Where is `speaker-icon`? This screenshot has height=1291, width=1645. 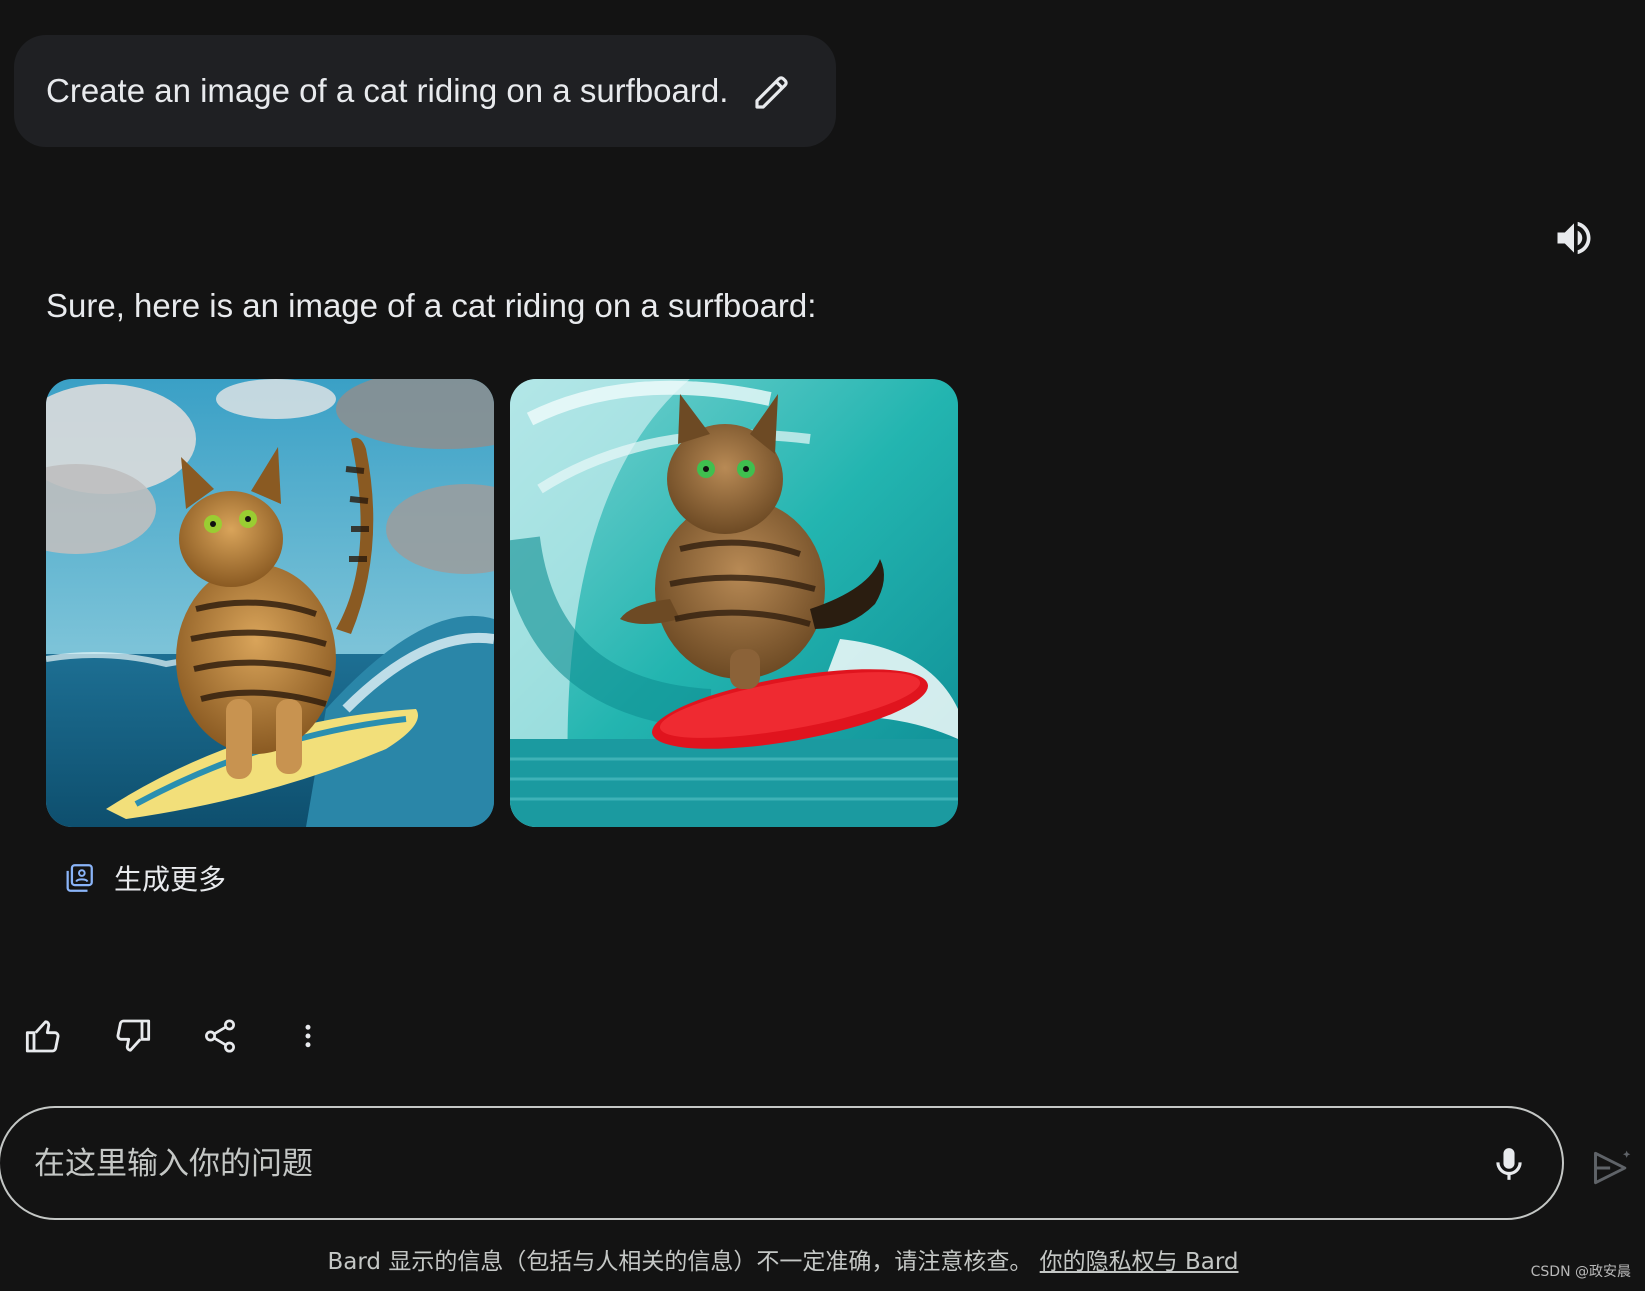
speaker-icon is located at coordinates (1574, 238).